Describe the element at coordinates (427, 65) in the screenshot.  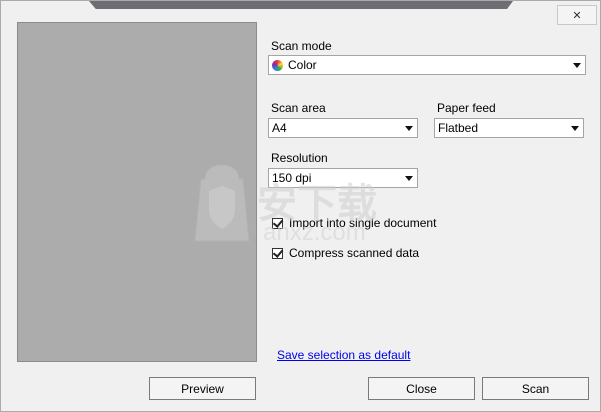
I see `scan-mode-select: Color` at that location.